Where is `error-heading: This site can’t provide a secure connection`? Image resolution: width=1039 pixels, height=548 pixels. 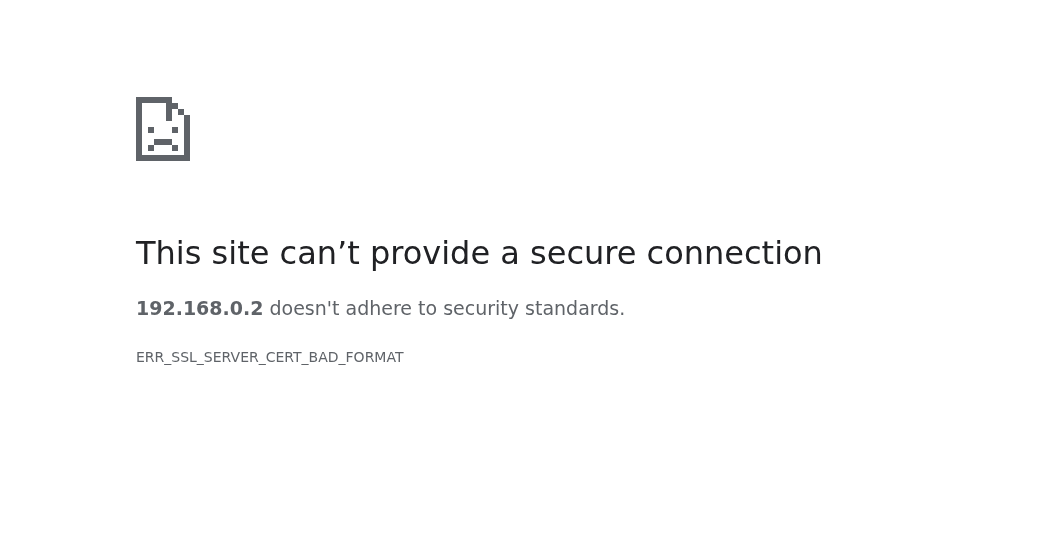 error-heading: This site can’t provide a secure connection is located at coordinates (479, 253).